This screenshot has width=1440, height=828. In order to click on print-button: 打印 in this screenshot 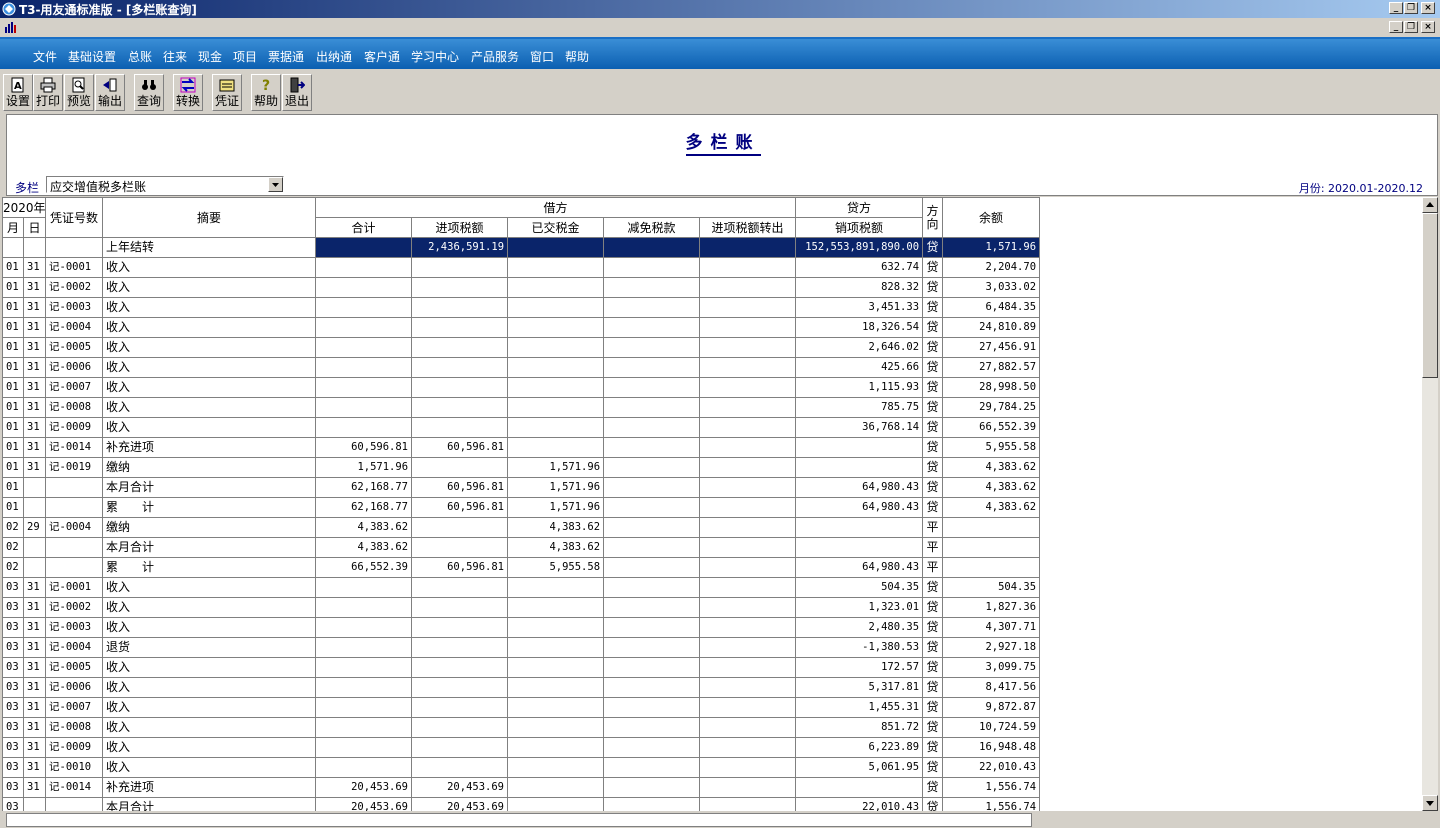, I will do `click(48, 92)`.